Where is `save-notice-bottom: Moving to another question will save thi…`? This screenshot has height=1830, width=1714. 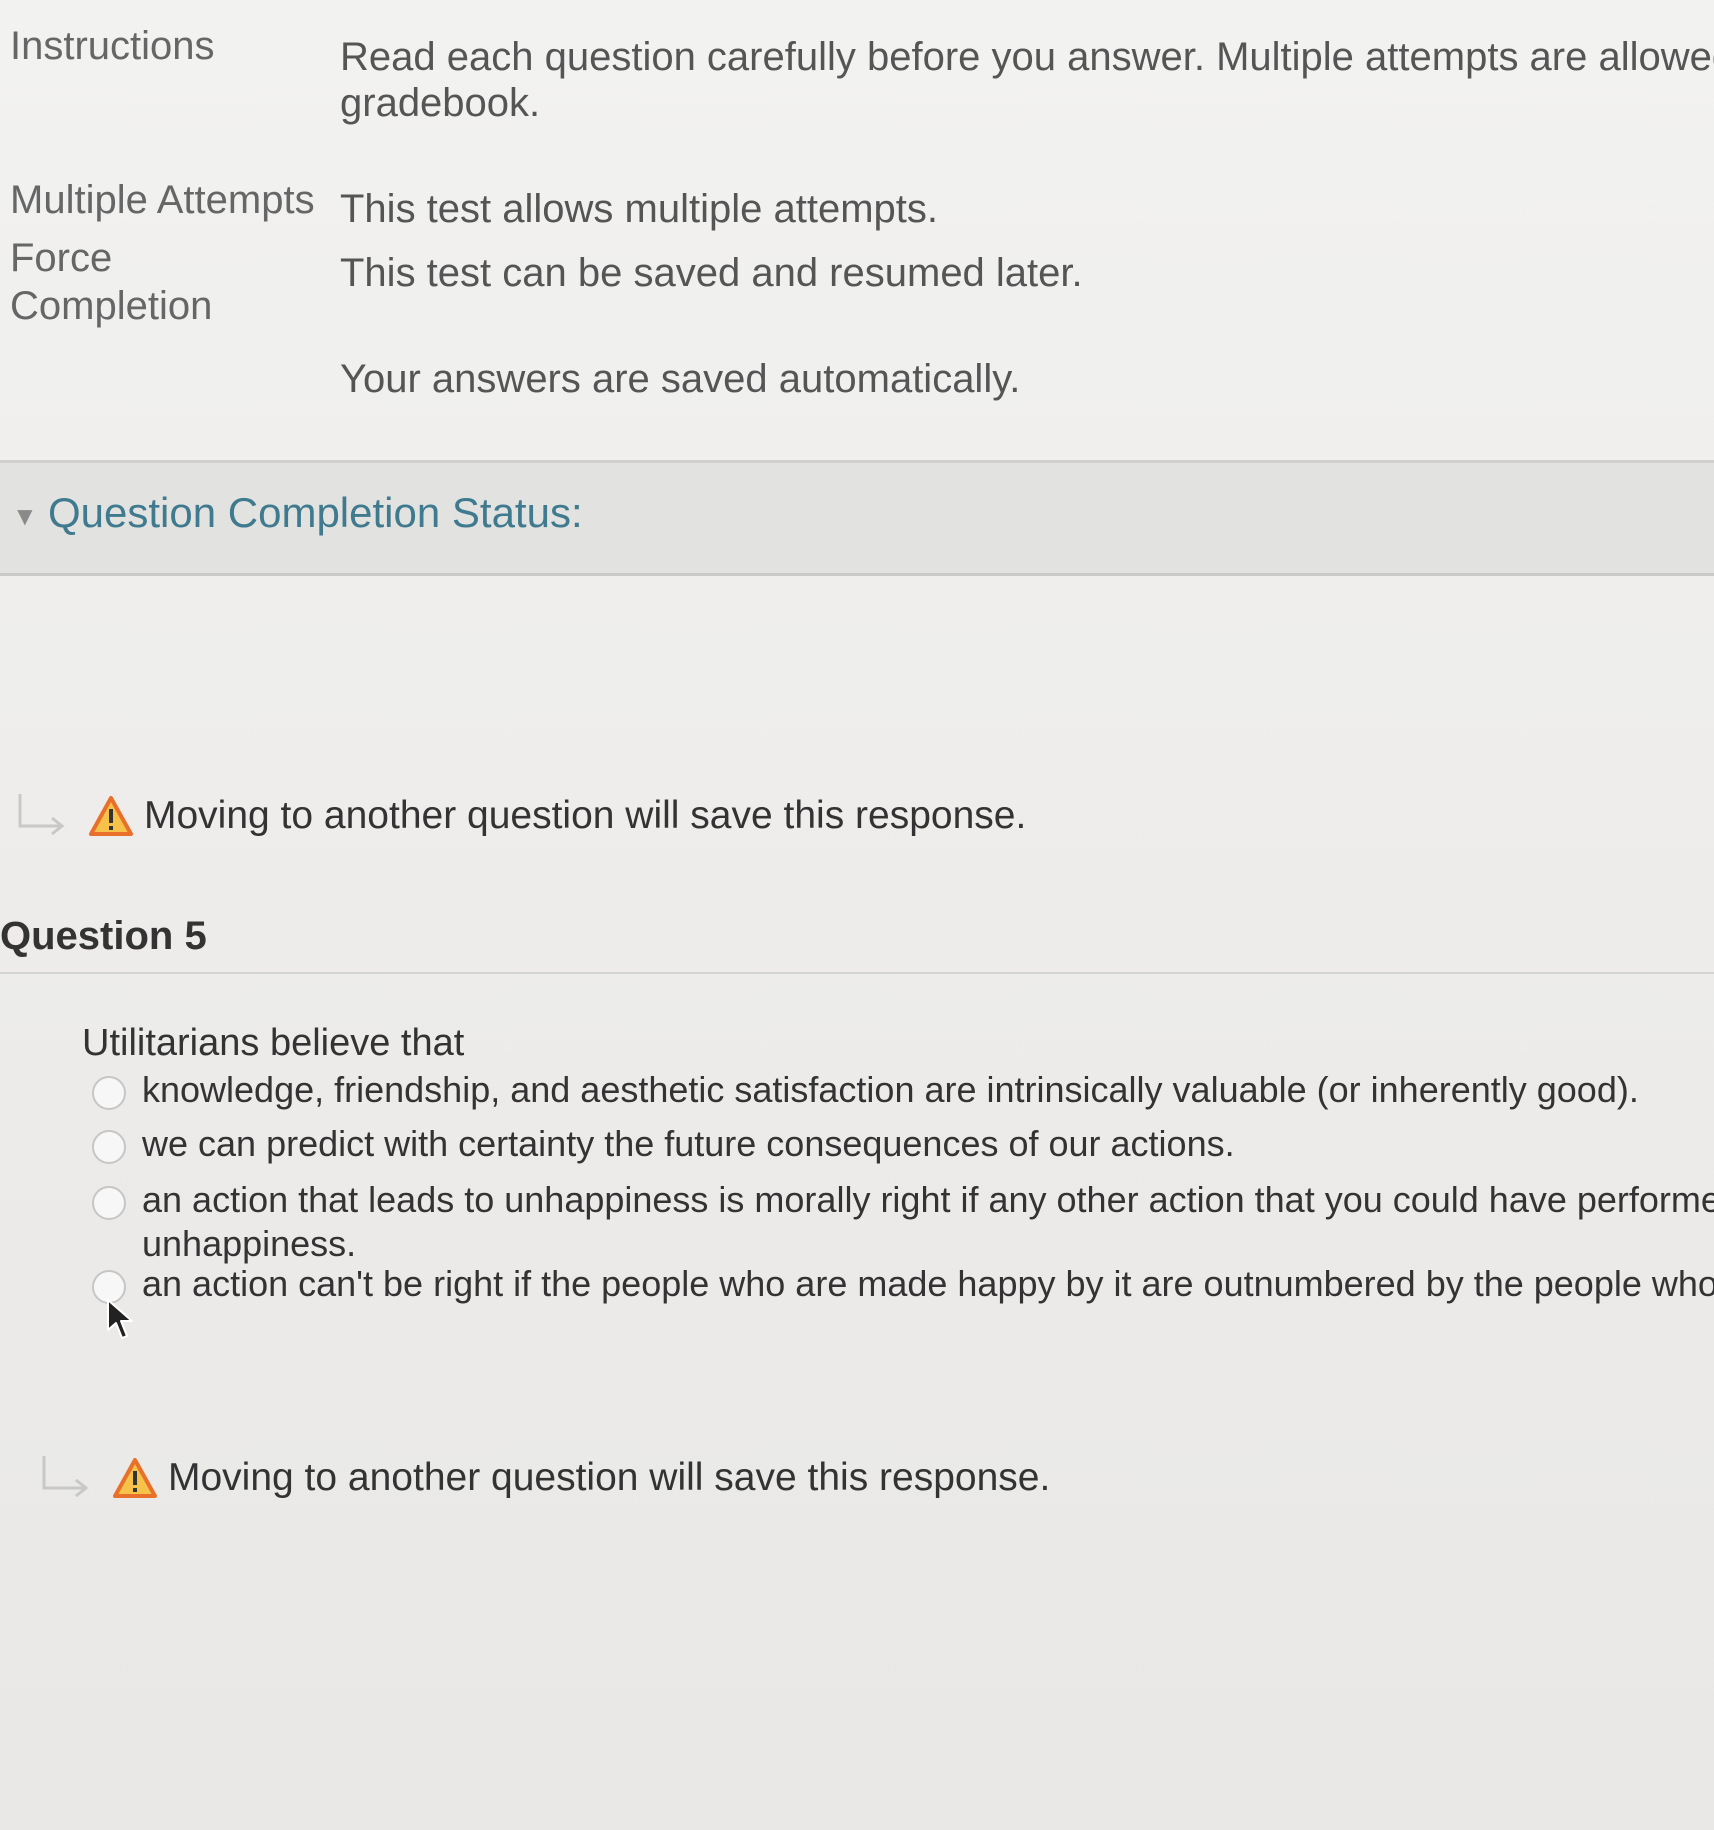 save-notice-bottom: Moving to another question will save thi… is located at coordinates (544, 1478).